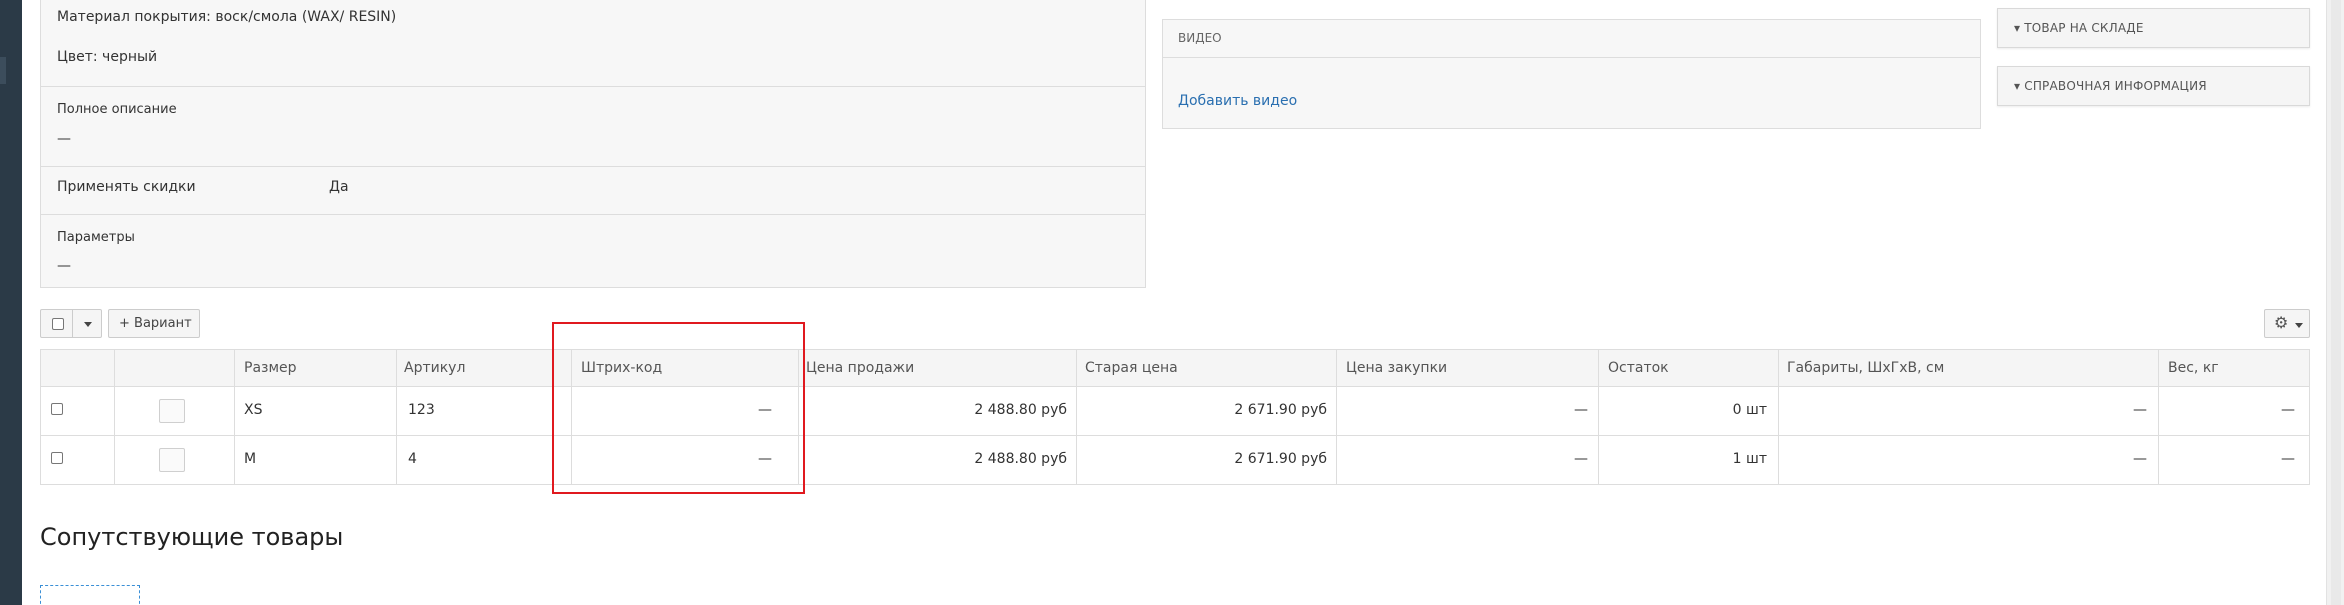  I want to click on scrollbar-thumb, so click(2336, 302).